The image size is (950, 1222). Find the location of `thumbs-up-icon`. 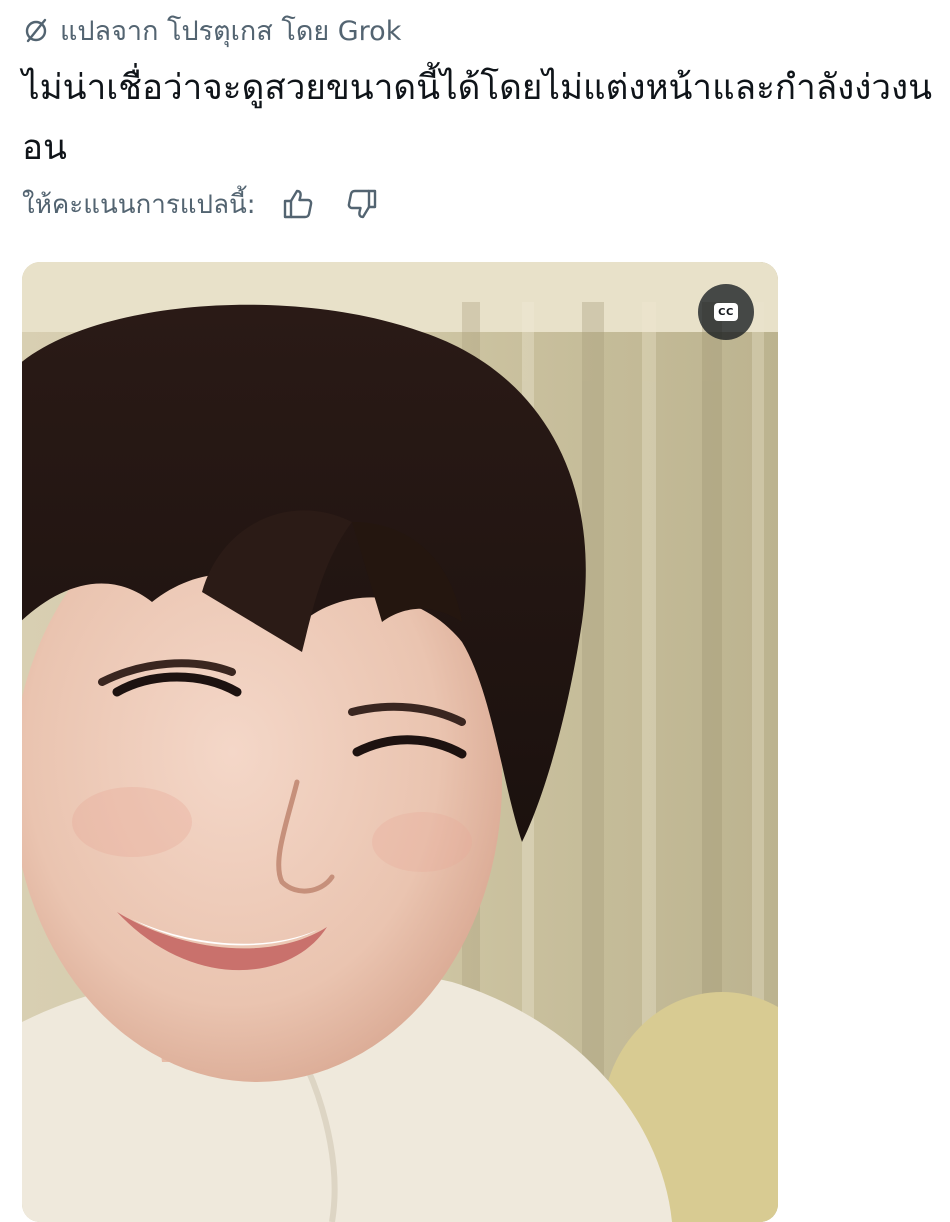

thumbs-up-icon is located at coordinates (297, 204).